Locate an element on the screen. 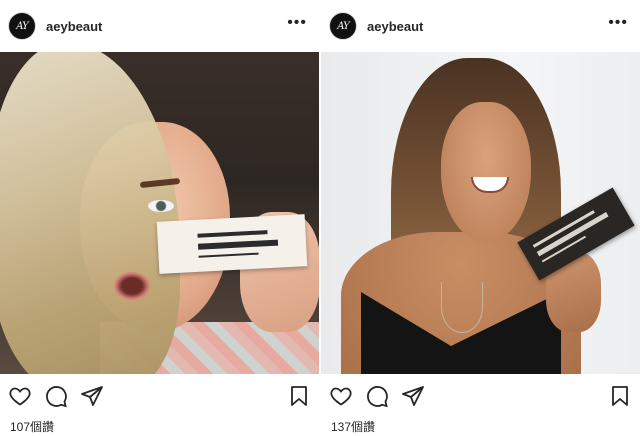  like-count: 137個讚 is located at coordinates (480, 426).